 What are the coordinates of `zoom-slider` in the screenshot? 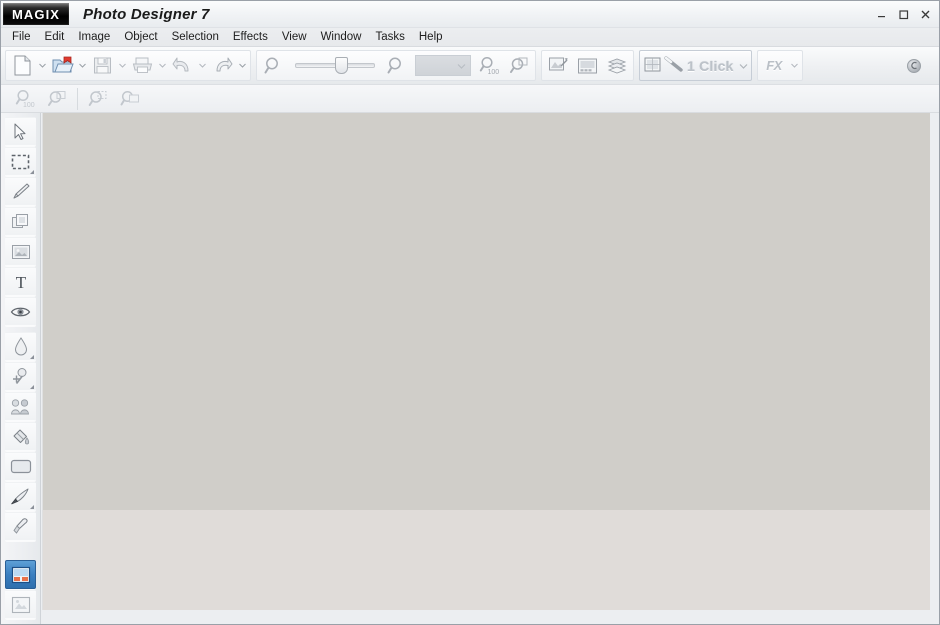 It's located at (335, 65).